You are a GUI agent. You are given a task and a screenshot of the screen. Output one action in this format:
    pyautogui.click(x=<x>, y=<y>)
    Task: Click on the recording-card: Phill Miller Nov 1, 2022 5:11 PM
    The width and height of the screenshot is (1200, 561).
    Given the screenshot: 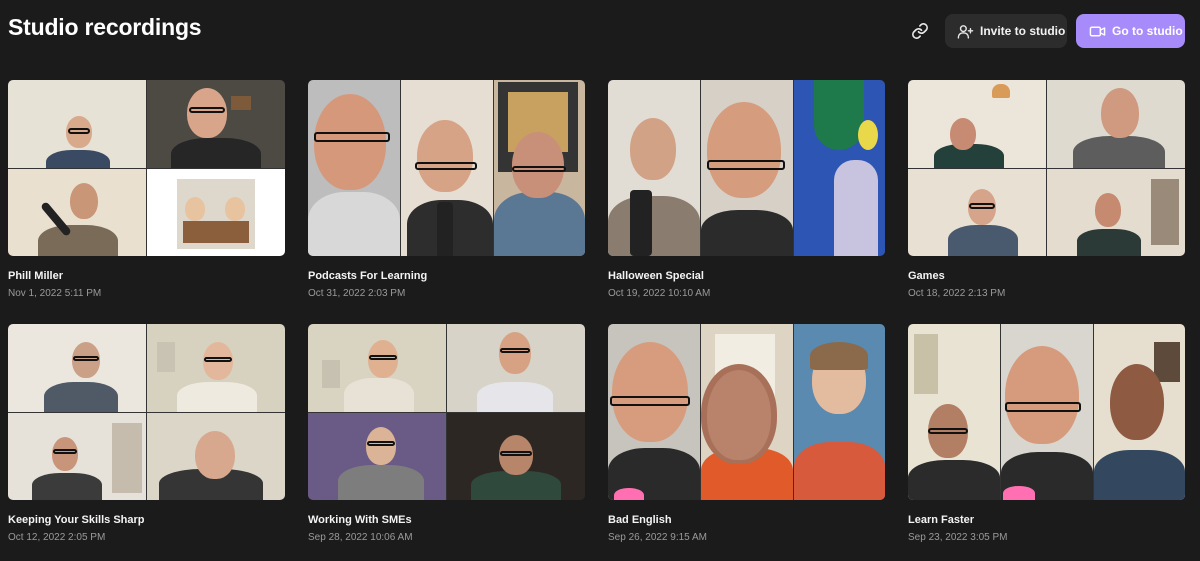 What is the action you would take?
    pyautogui.click(x=146, y=195)
    